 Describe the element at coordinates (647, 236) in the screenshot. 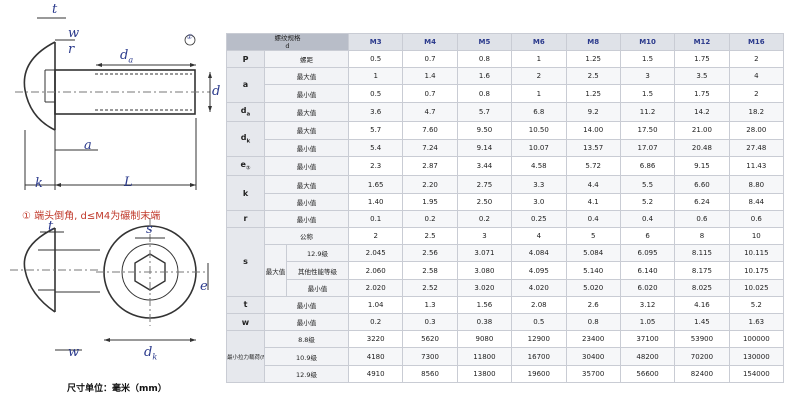

I see `value-cell: 6` at that location.